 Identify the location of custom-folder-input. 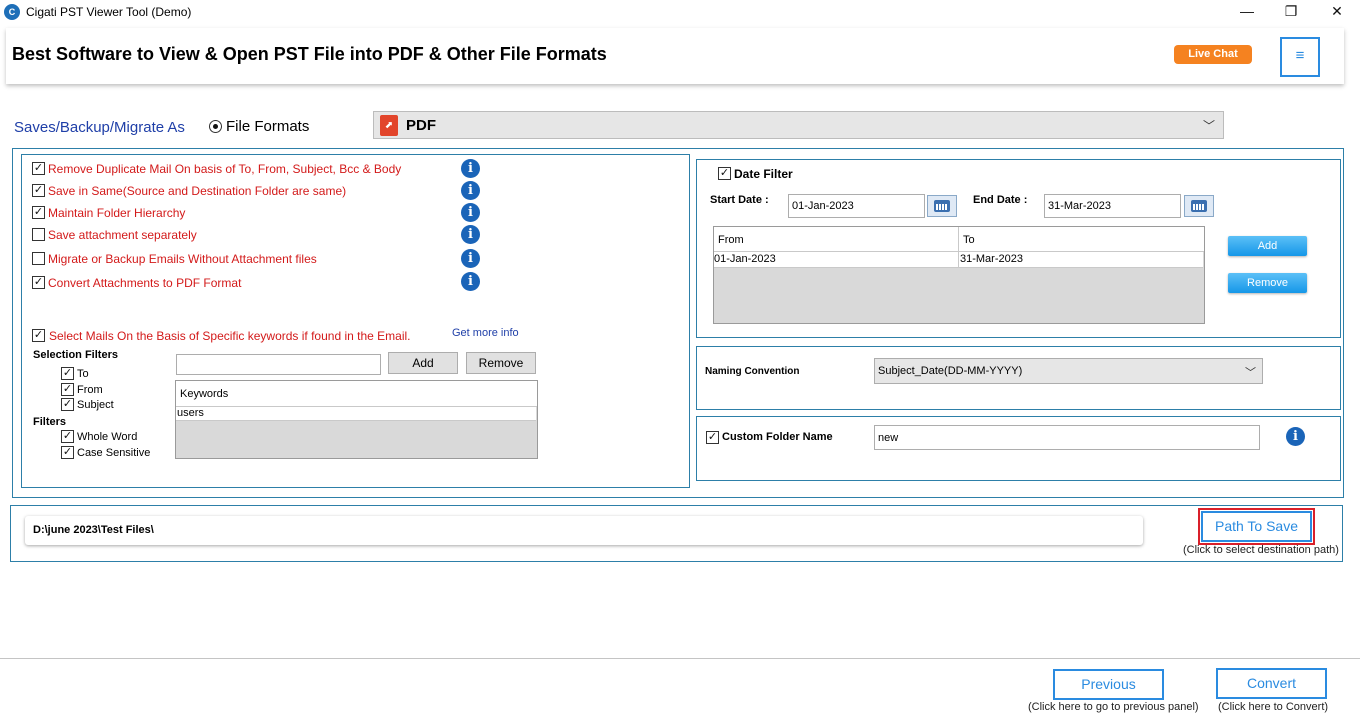
(1067, 437).